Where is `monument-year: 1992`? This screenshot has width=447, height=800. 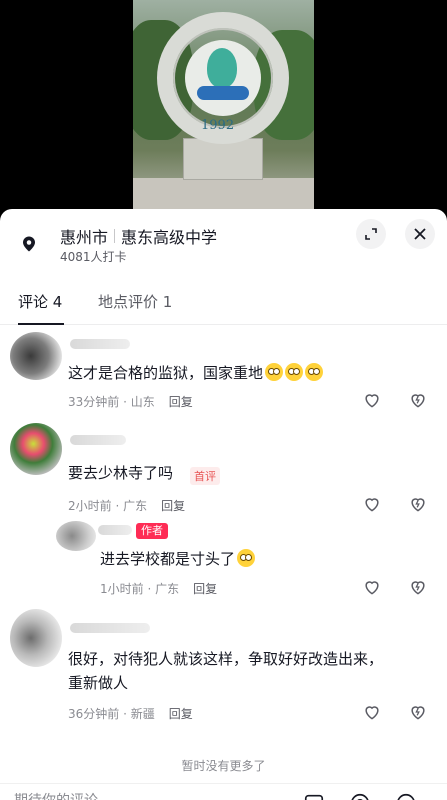
monument-year: 1992 is located at coordinates (218, 125).